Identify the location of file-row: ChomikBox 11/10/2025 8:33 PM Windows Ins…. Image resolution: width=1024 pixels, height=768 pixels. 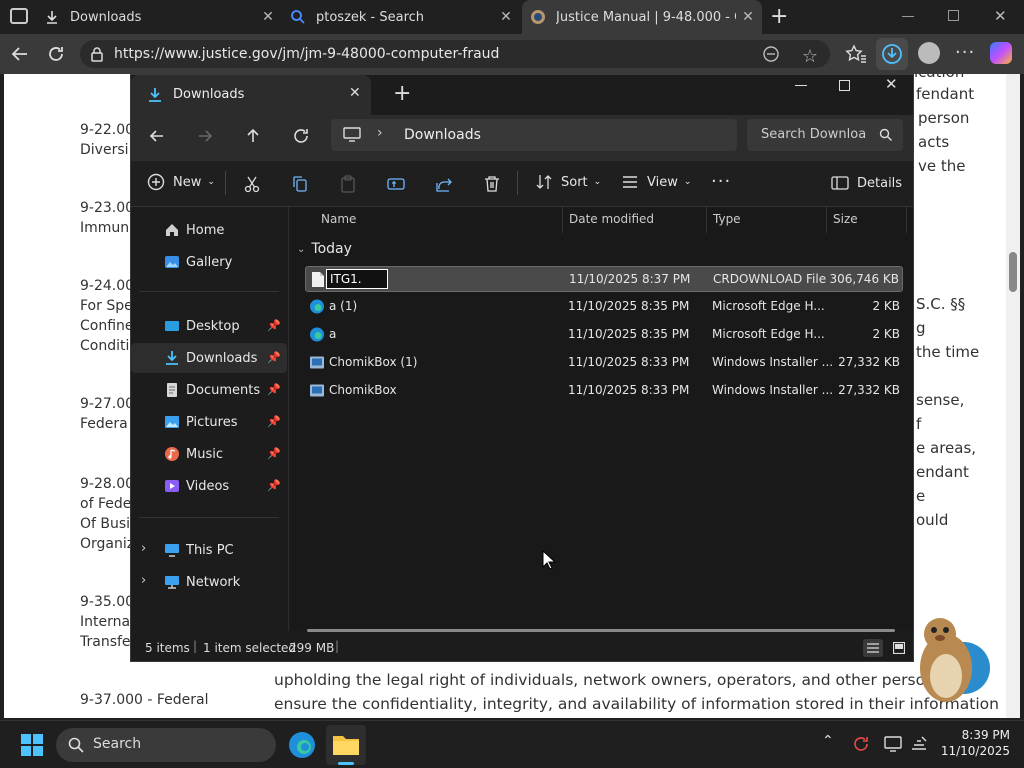
(604, 391).